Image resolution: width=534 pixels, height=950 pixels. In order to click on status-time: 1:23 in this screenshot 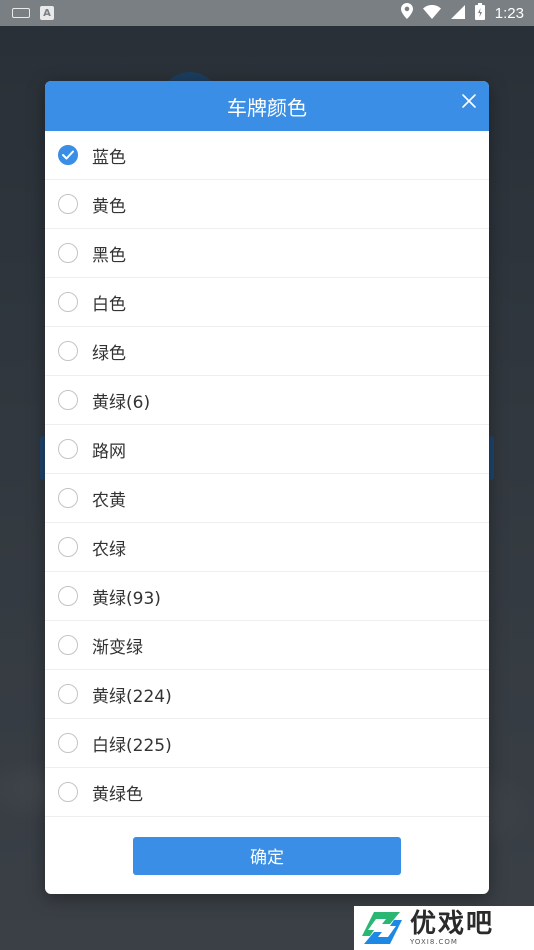, I will do `click(509, 13)`.